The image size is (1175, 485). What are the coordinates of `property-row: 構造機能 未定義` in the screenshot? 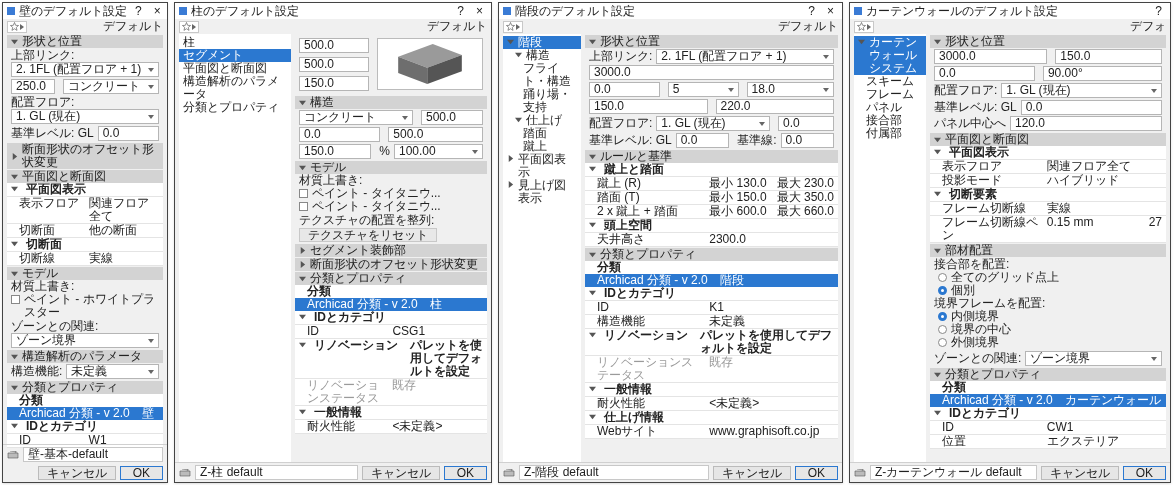 It's located at (711, 322).